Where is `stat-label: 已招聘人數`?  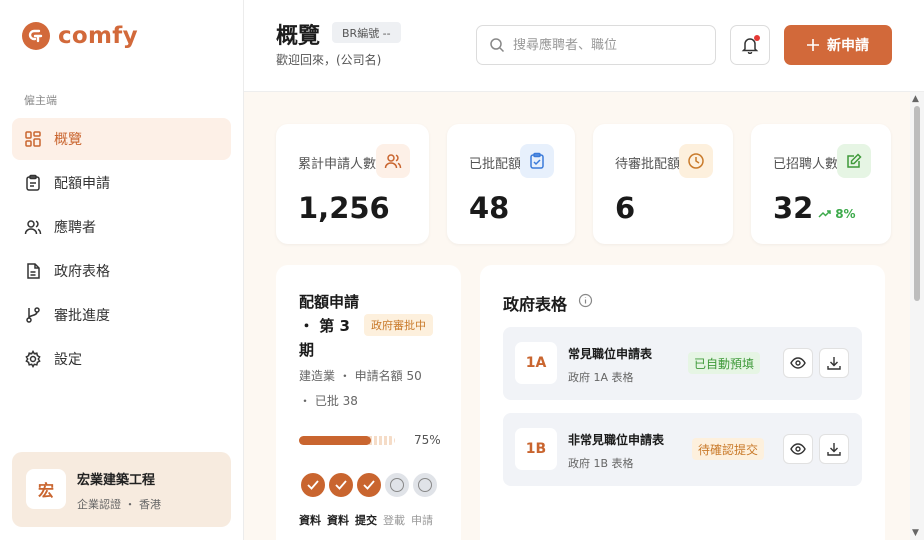 stat-label: 已招聘人數 is located at coordinates (806, 164).